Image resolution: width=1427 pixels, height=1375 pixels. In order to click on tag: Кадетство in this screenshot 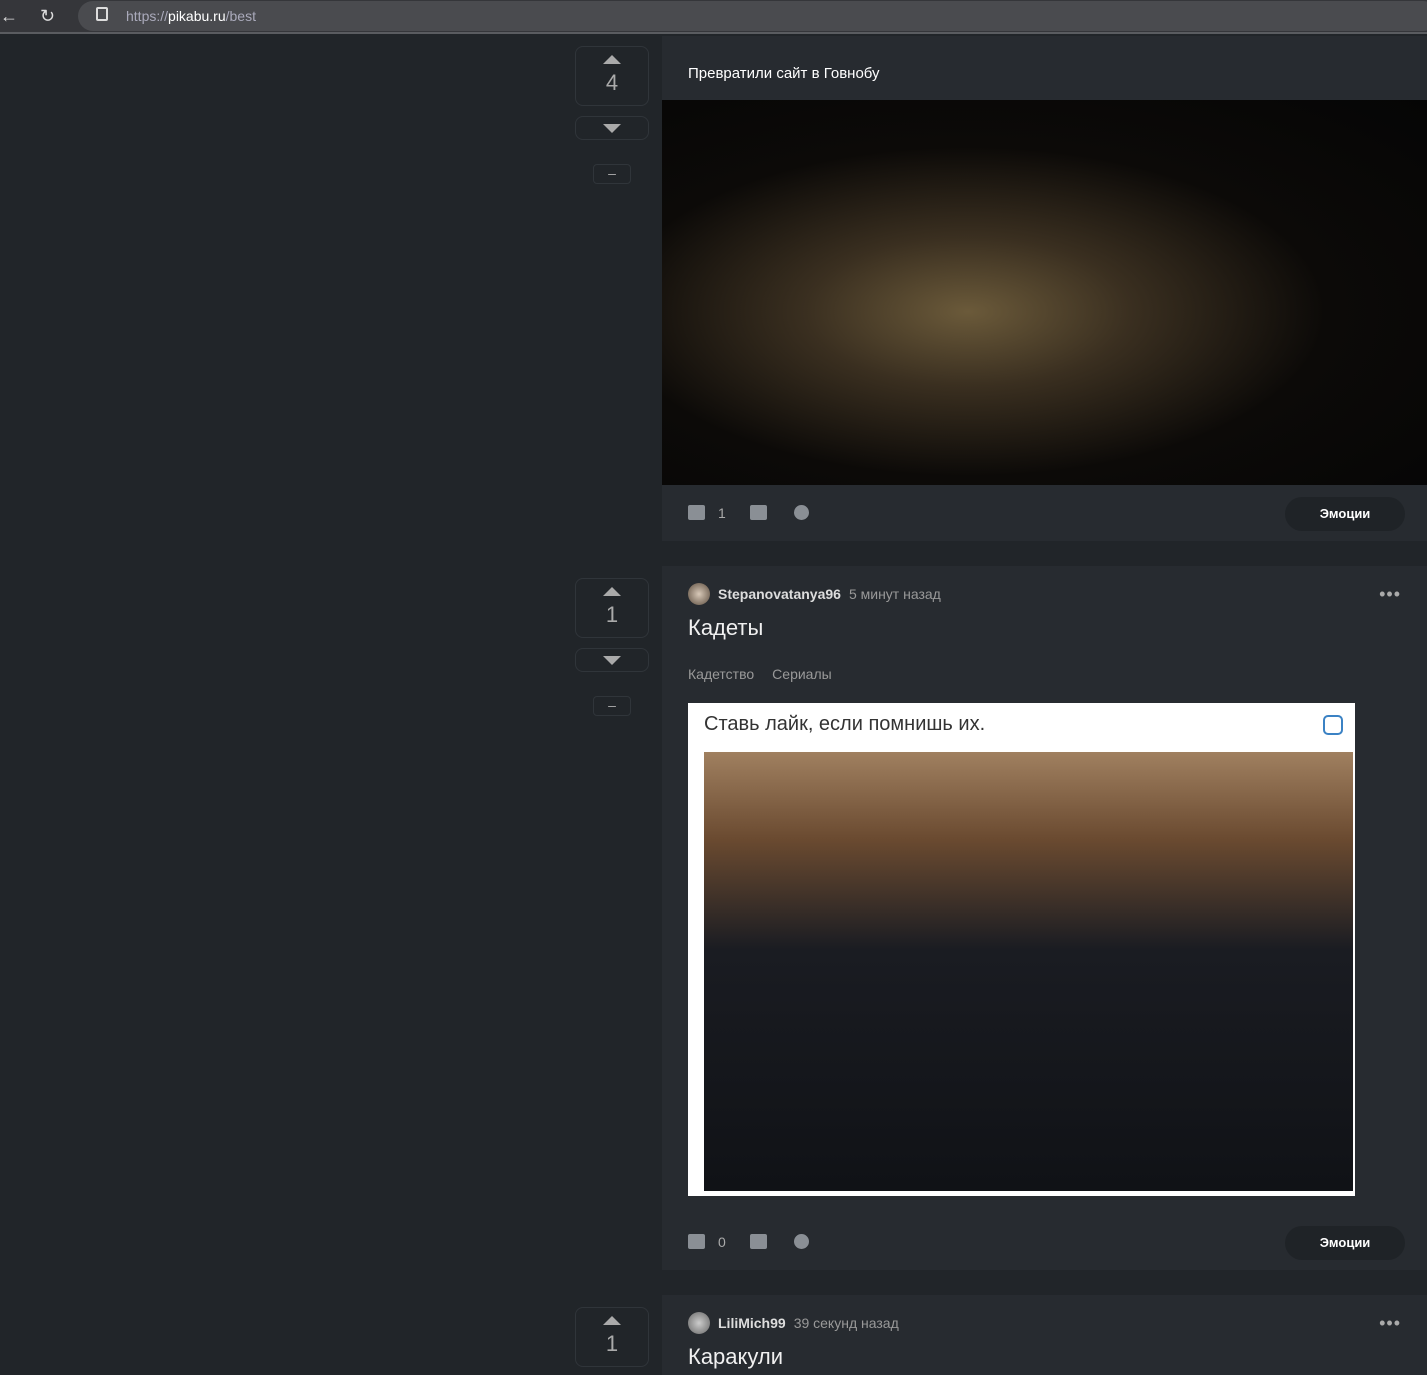, I will do `click(721, 674)`.